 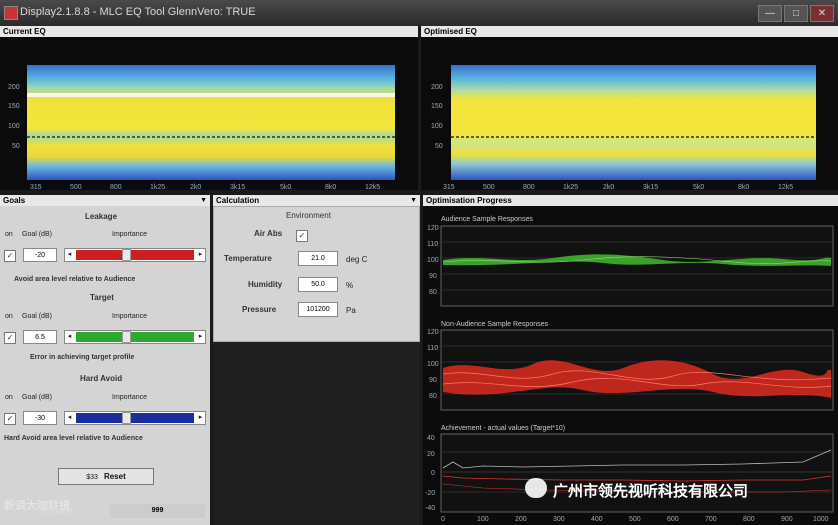 What do you see at coordinates (430, 508) in the screenshot?
I see `y-tick: -40` at bounding box center [430, 508].